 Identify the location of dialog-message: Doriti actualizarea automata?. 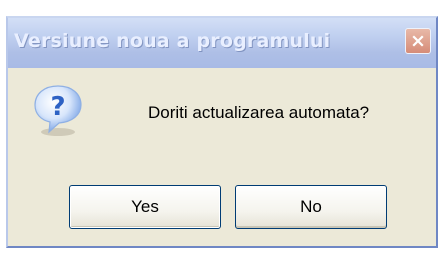
(259, 112).